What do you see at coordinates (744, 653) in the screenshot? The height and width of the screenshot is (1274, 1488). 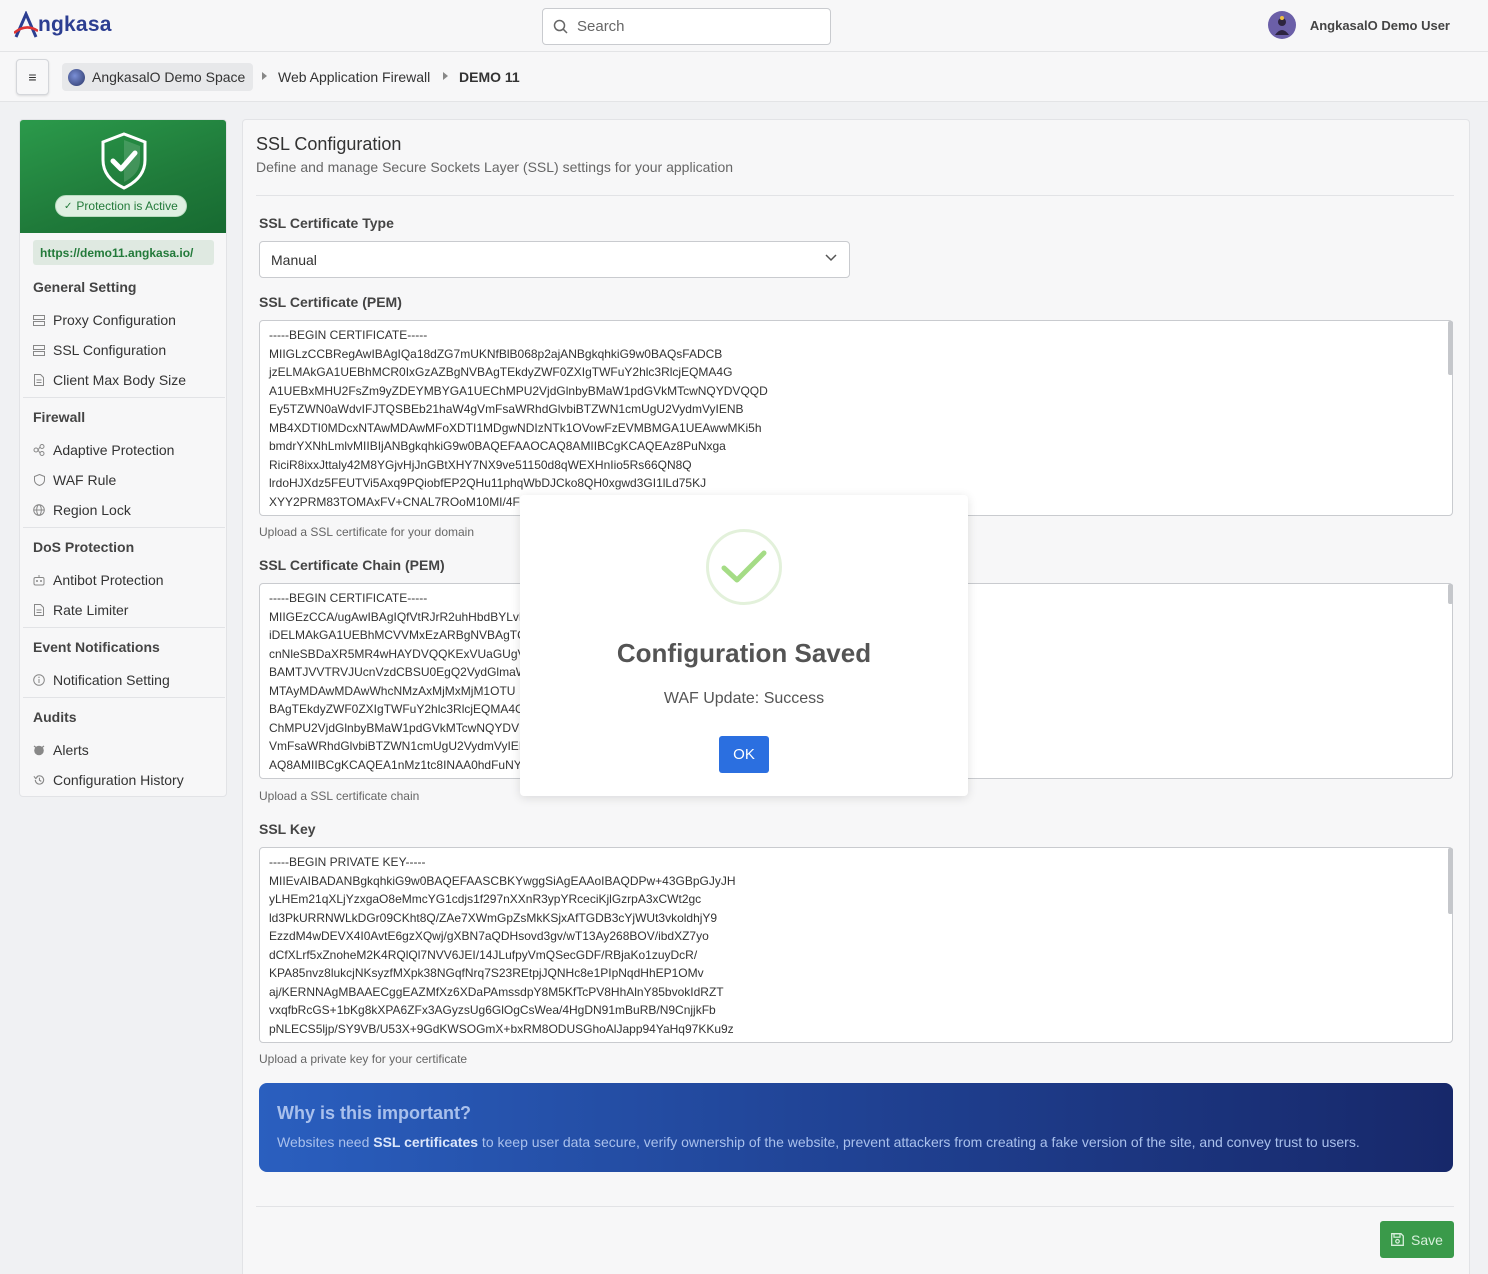 I see `dialog-title: Configuration Saved` at bounding box center [744, 653].